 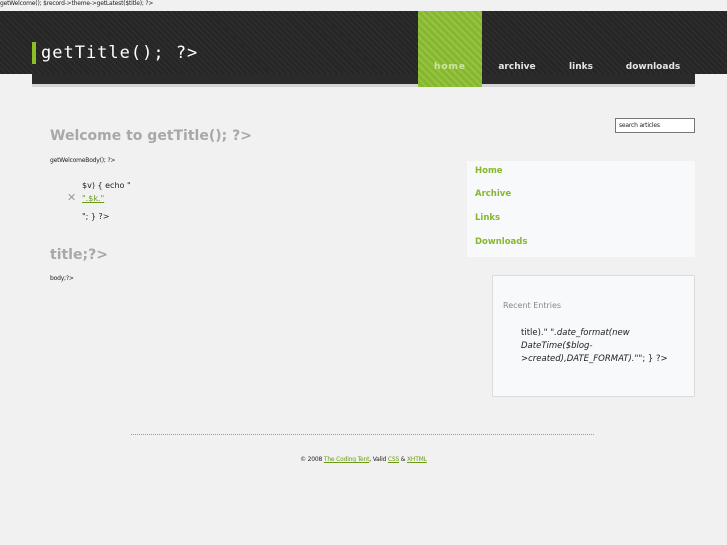 I want to click on nav-tab-downloads: downloads, so click(x=653, y=49).